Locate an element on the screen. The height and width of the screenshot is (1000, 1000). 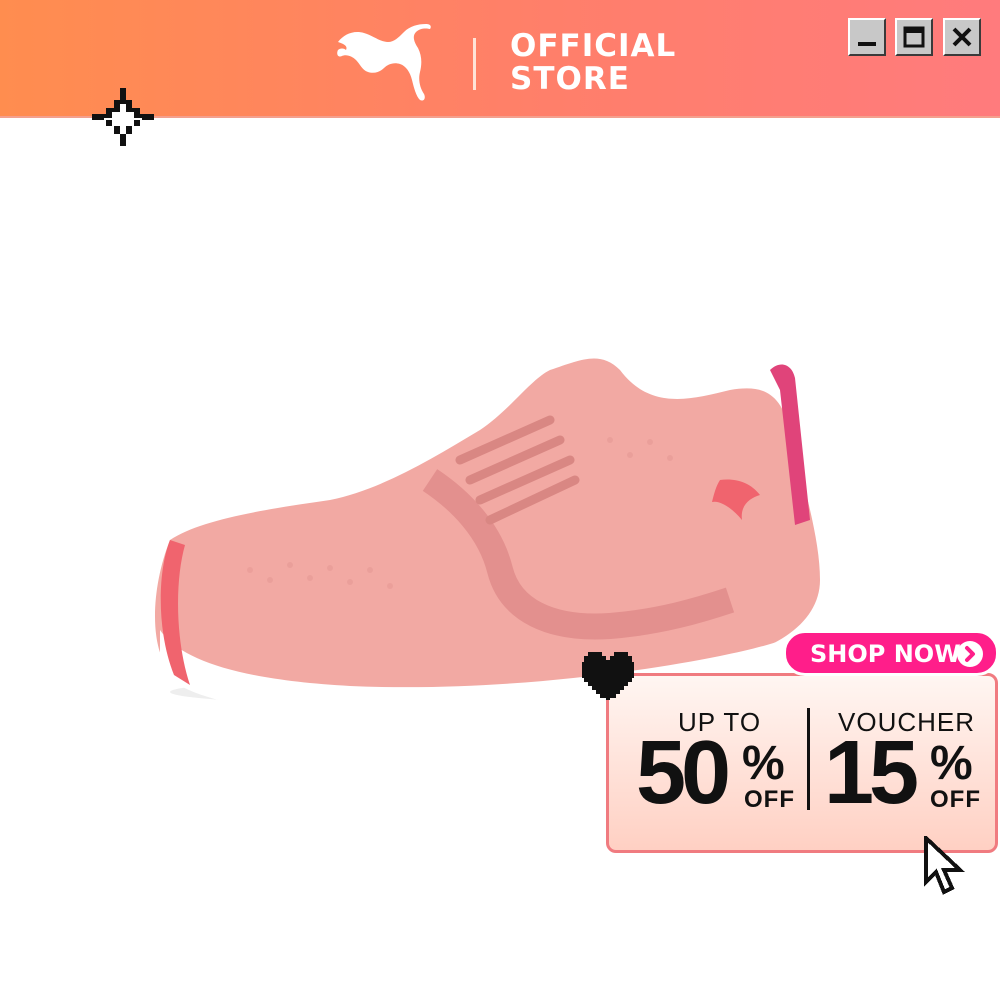
discount-off-label: OFF is located at coordinates (769, 799).